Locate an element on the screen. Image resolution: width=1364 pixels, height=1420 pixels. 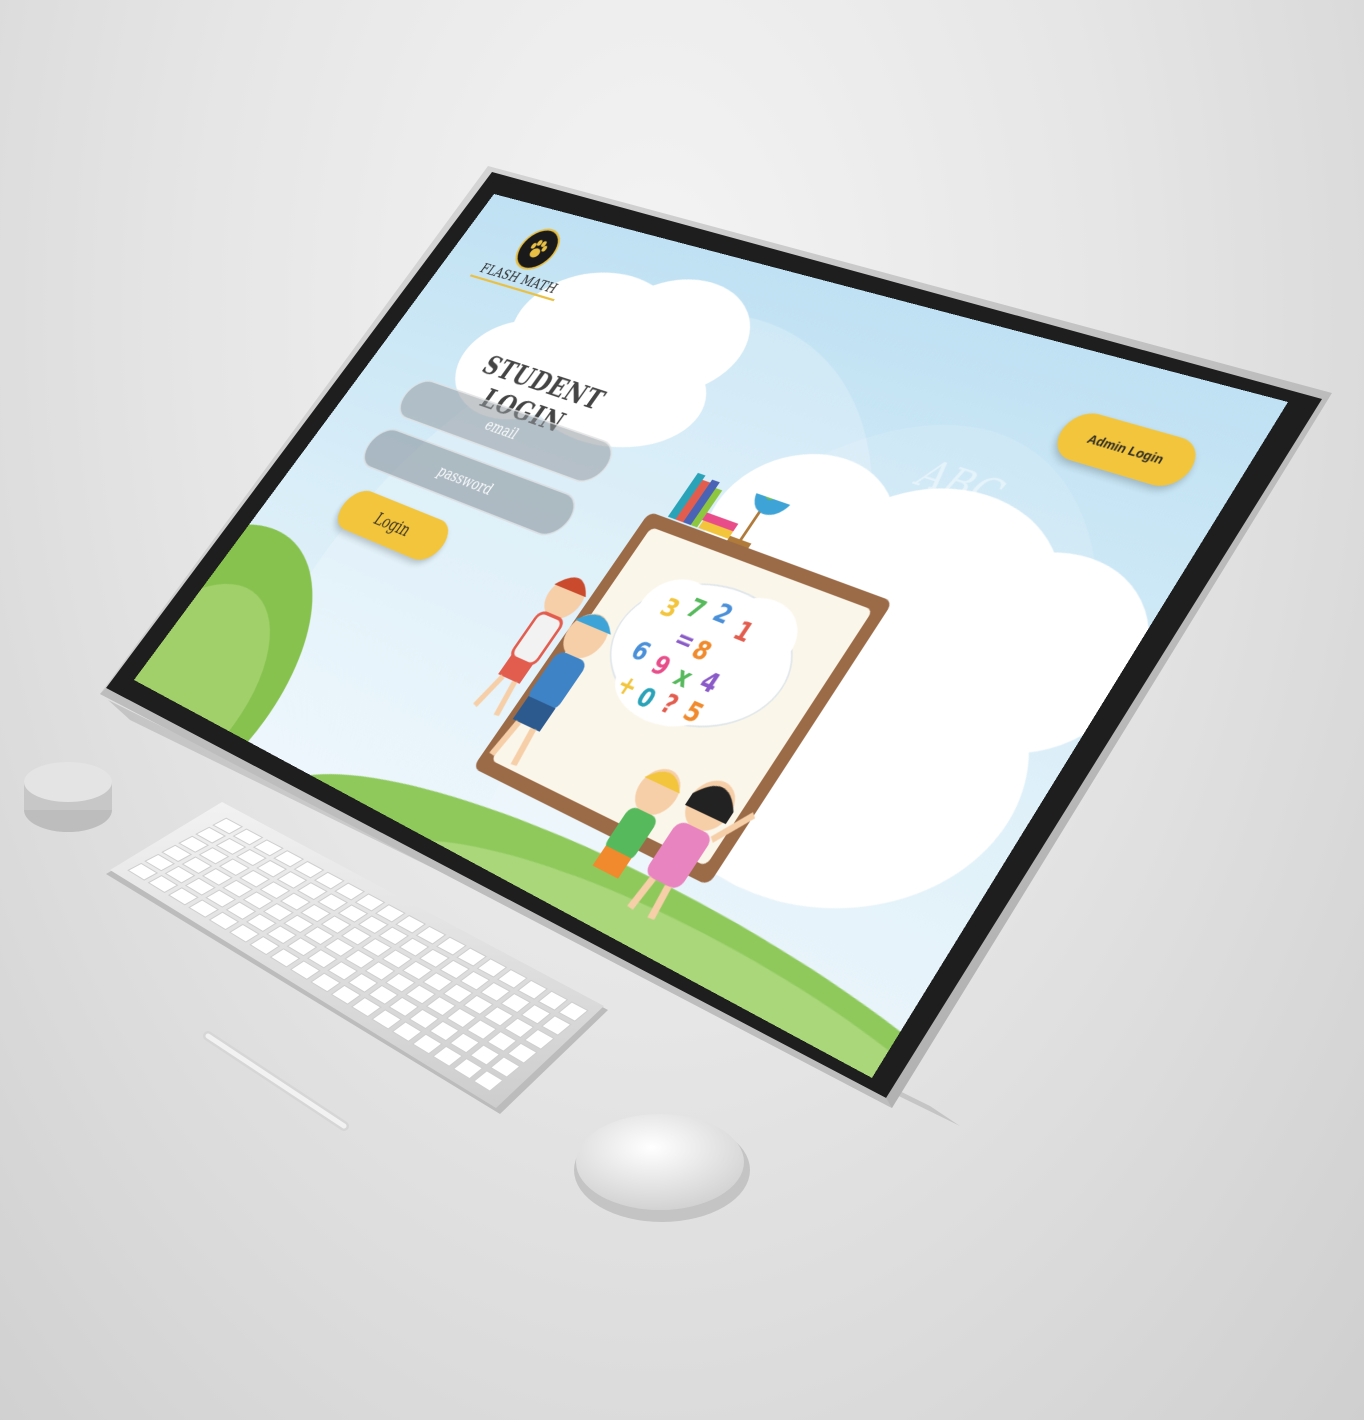
mouse is located at coordinates (662, 1168).